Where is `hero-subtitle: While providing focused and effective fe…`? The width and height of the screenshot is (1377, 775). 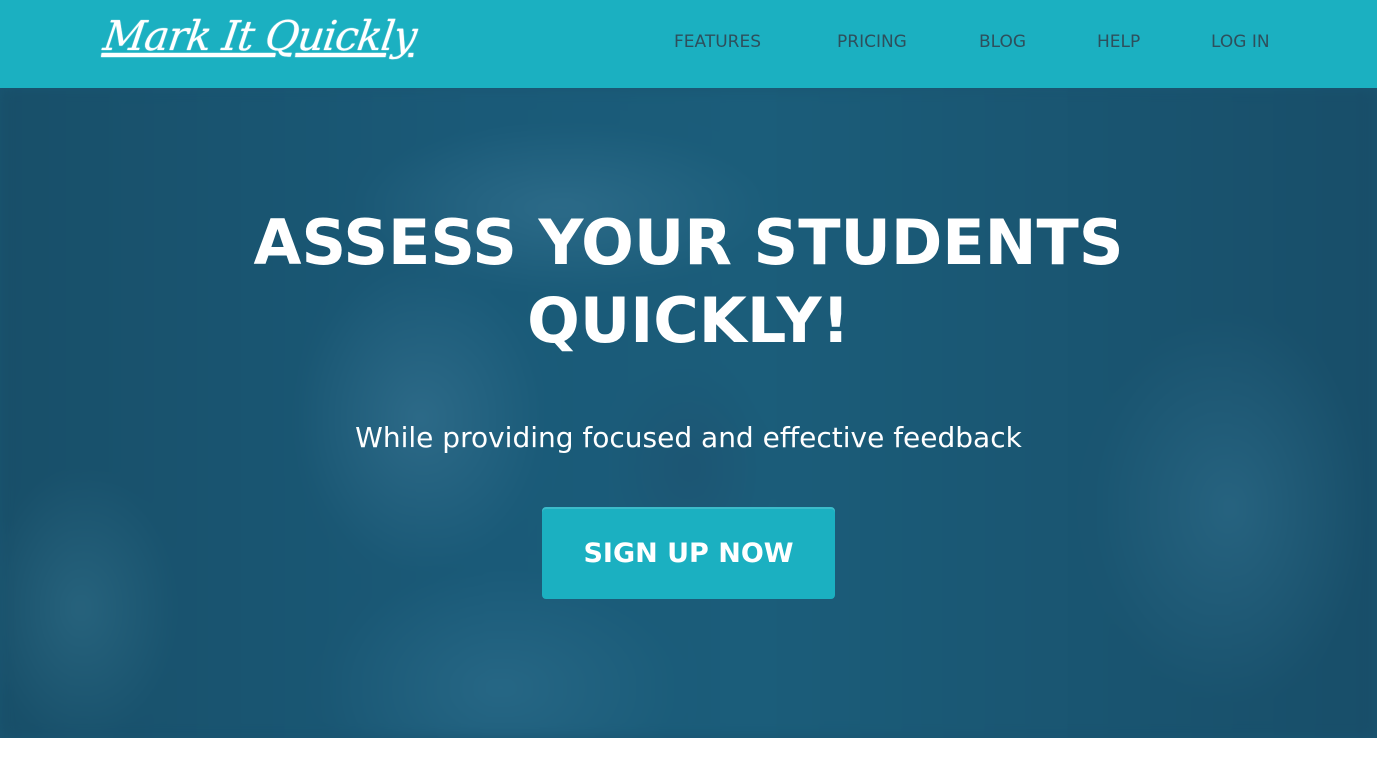 hero-subtitle: While providing focused and effective fe… is located at coordinates (688, 437).